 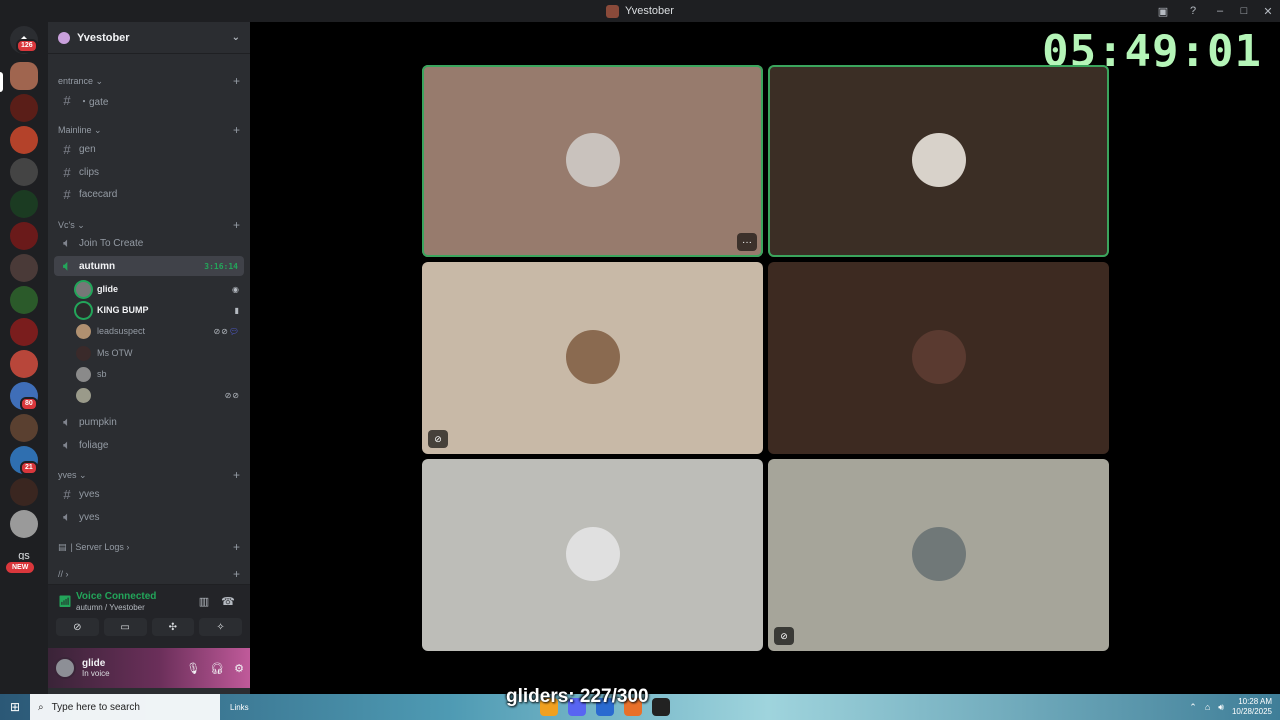 I want to click on server-header: Yvestober ⌄, so click(x=149, y=38).